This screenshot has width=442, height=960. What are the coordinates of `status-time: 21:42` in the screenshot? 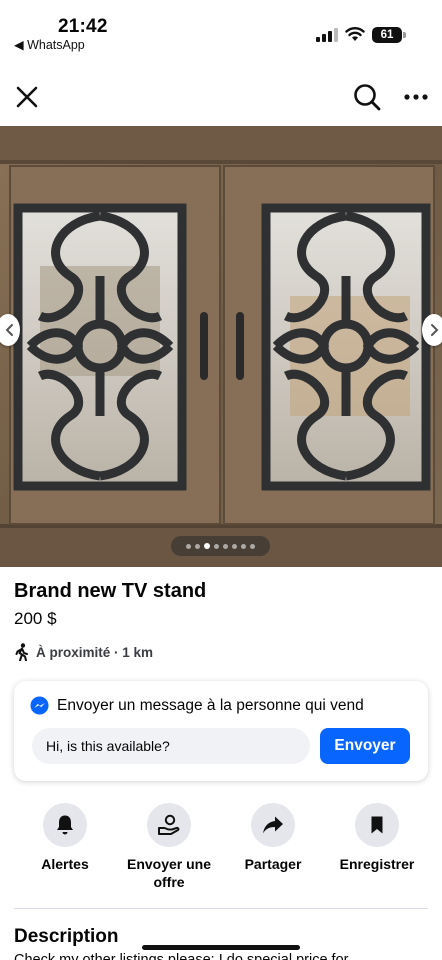 It's located at (83, 26).